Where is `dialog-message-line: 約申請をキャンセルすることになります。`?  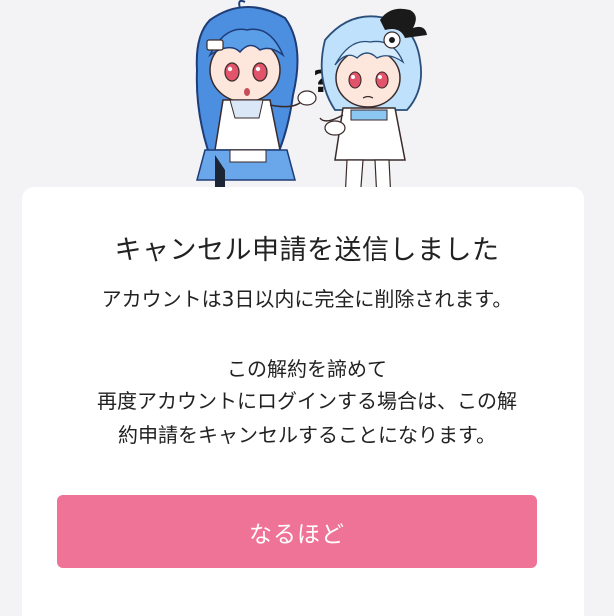 dialog-message-line: 約申請をキャンセルすることになります。 is located at coordinates (307, 435).